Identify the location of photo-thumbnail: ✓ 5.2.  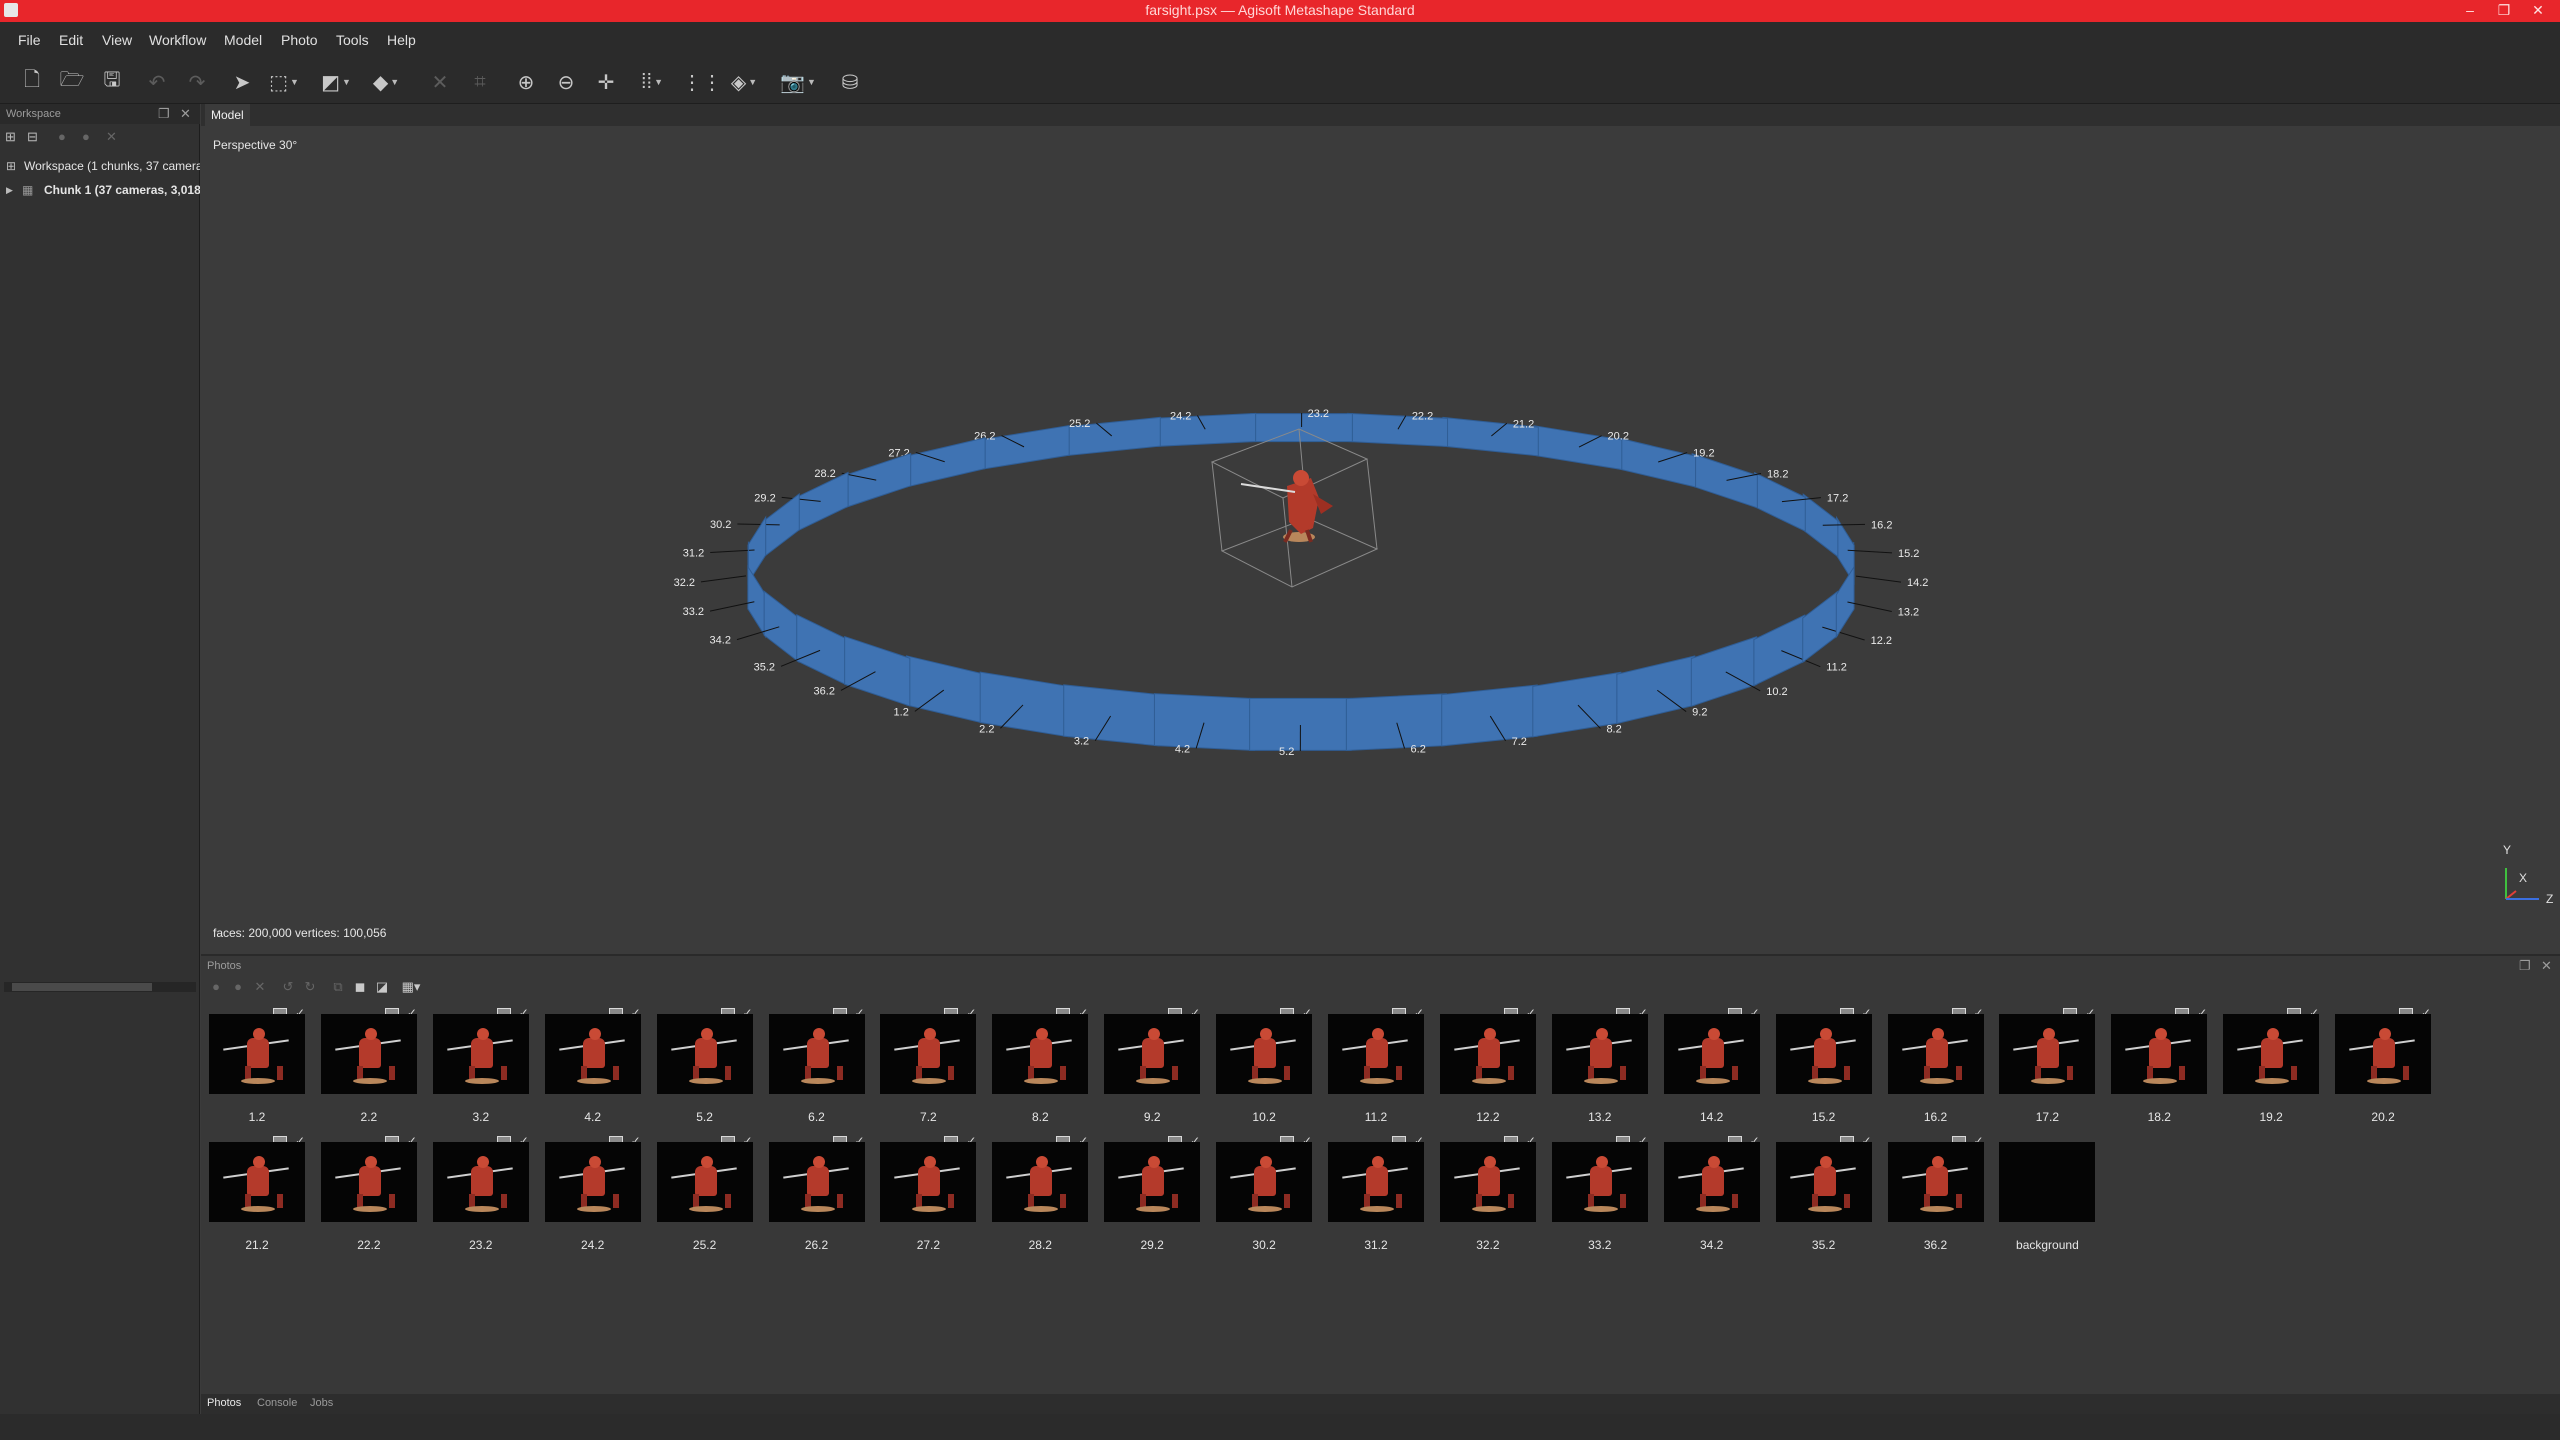
(704, 1065).